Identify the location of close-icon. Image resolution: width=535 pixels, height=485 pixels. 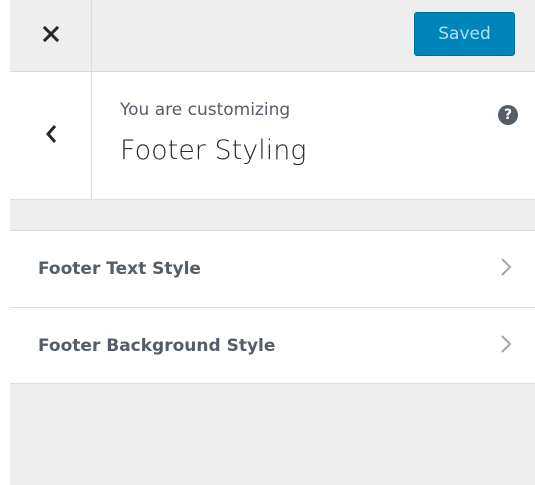
(51, 36).